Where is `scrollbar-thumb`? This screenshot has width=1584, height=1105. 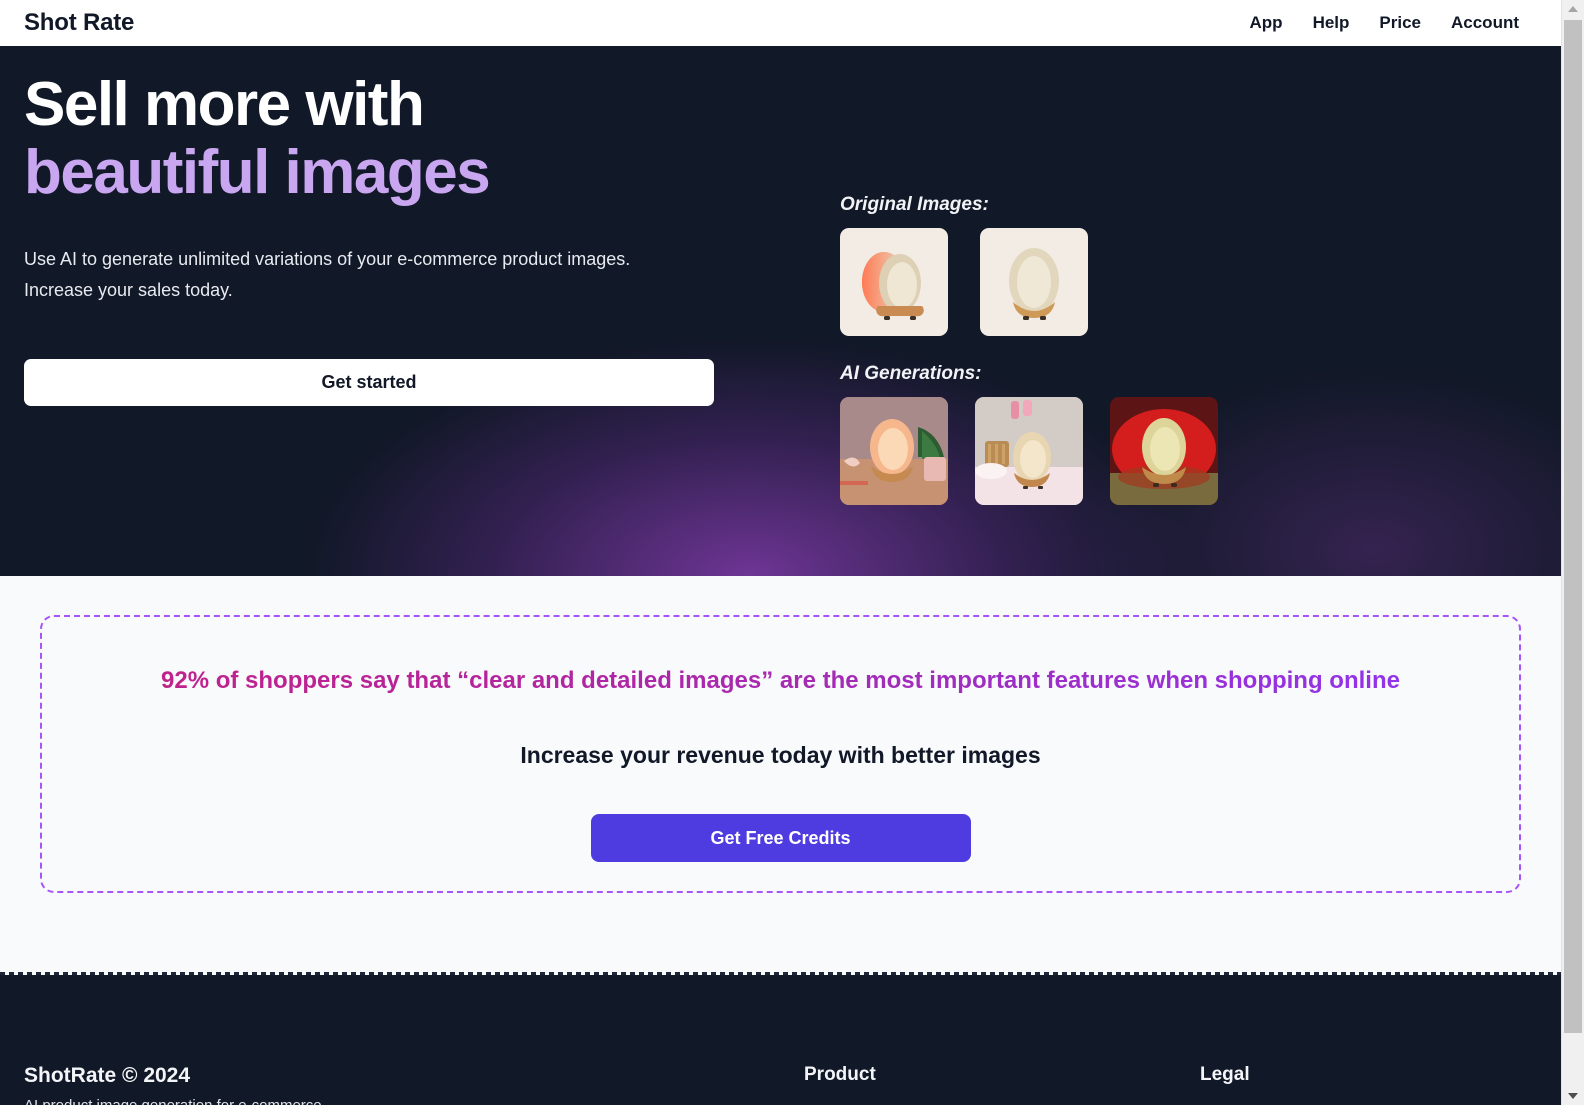
scrollbar-thumb is located at coordinates (1573, 526).